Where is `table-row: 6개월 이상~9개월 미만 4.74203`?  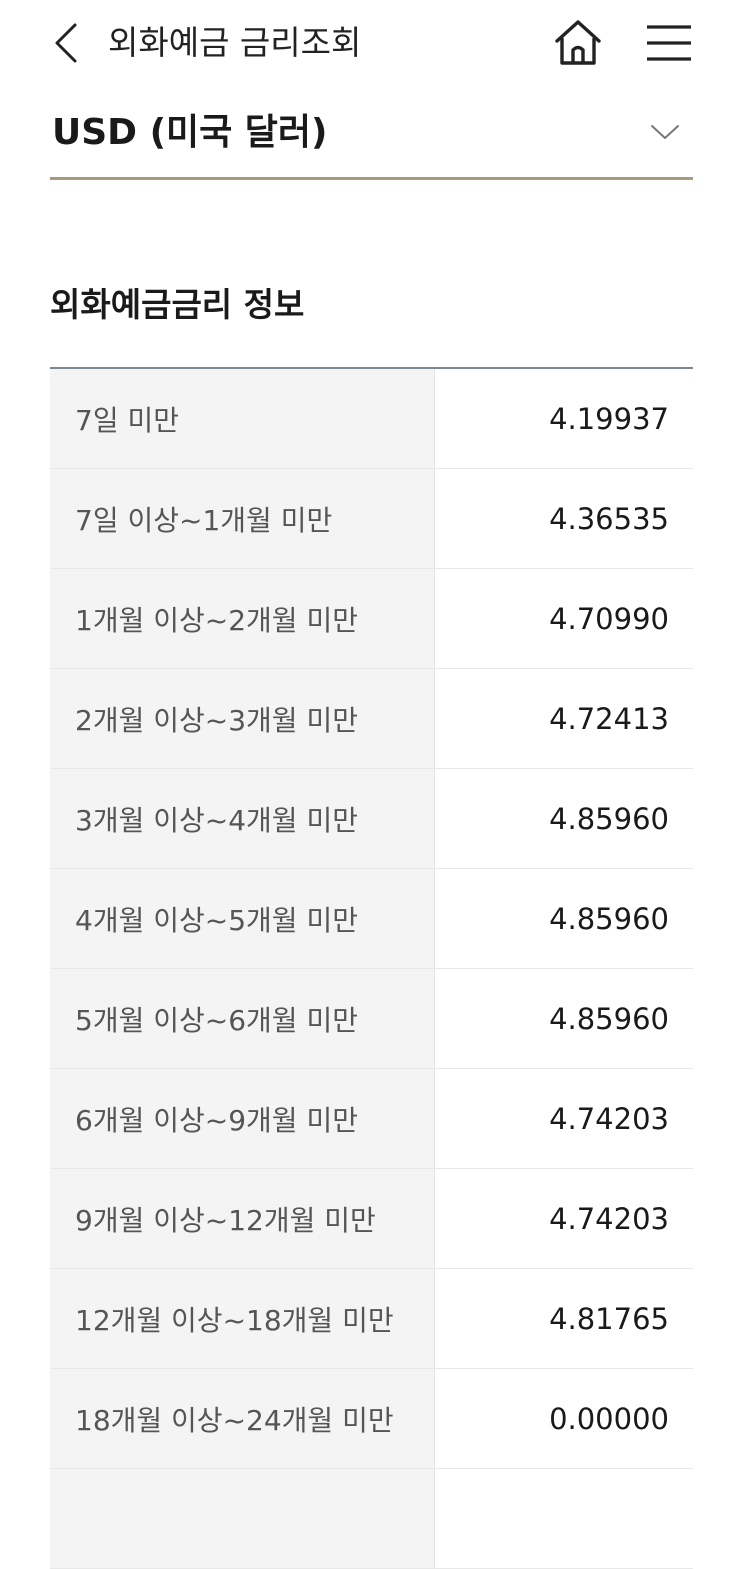 table-row: 6개월 이상~9개월 미만 4.74203 is located at coordinates (371, 1119).